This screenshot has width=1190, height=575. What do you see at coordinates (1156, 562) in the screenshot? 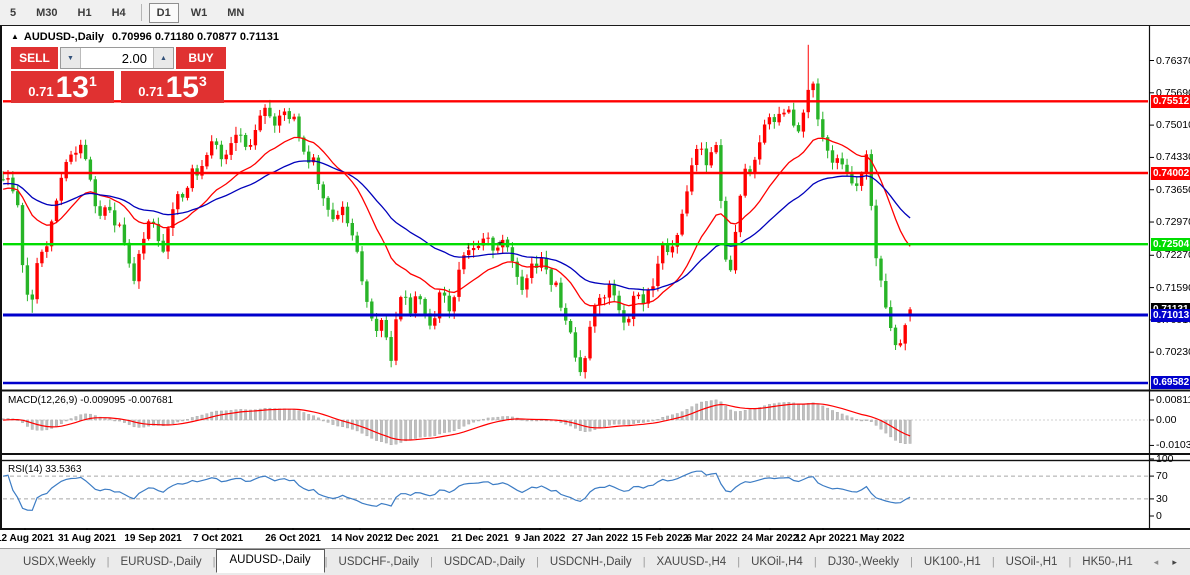
I see `tab-scroll-left-icon: ◂` at bounding box center [1156, 562].